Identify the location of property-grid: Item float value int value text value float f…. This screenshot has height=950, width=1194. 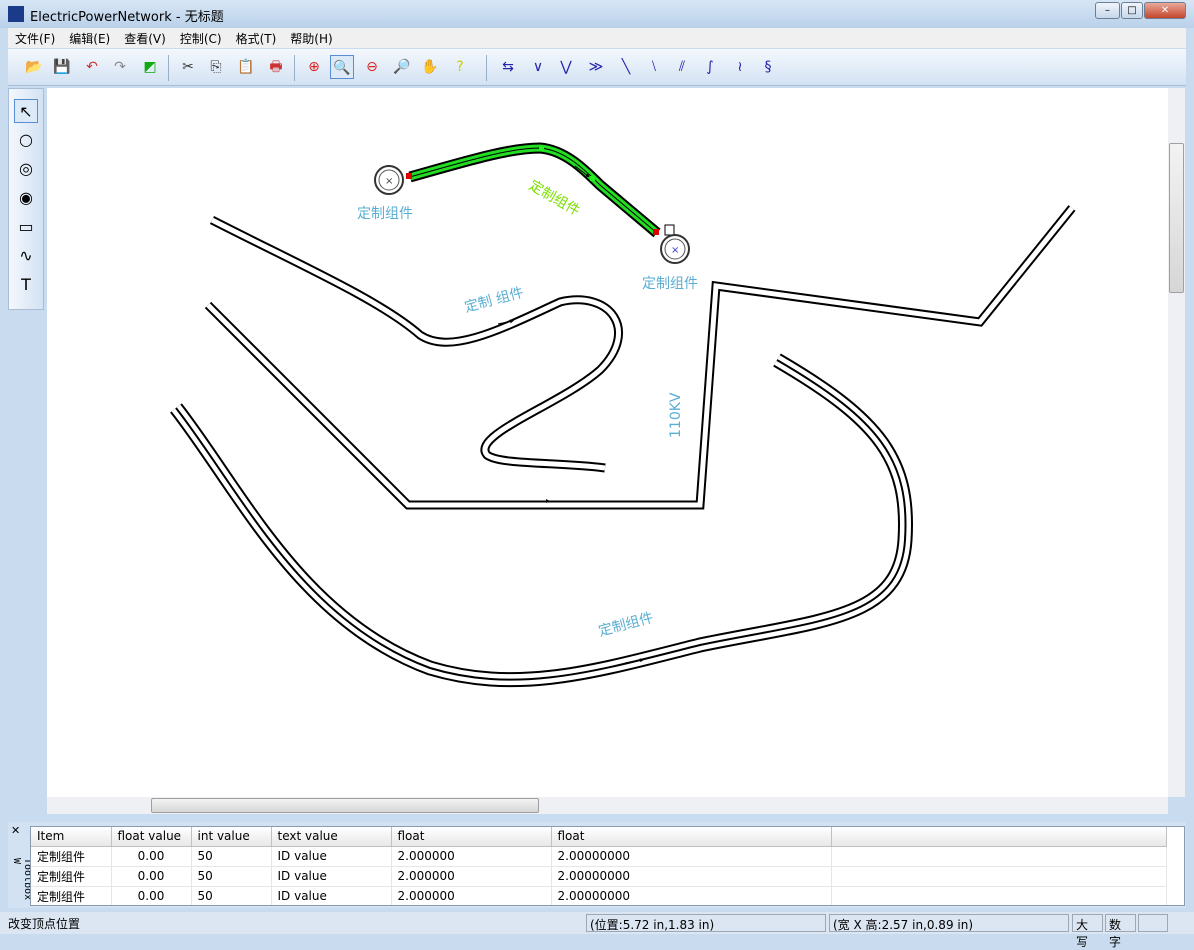
(607, 866).